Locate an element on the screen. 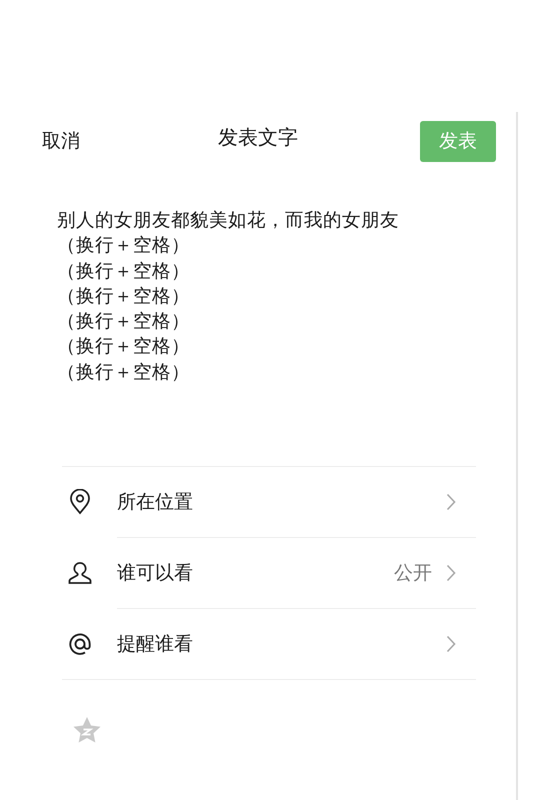 Image resolution: width=542 pixels, height=800 pixels. person-icon is located at coordinates (80, 573).